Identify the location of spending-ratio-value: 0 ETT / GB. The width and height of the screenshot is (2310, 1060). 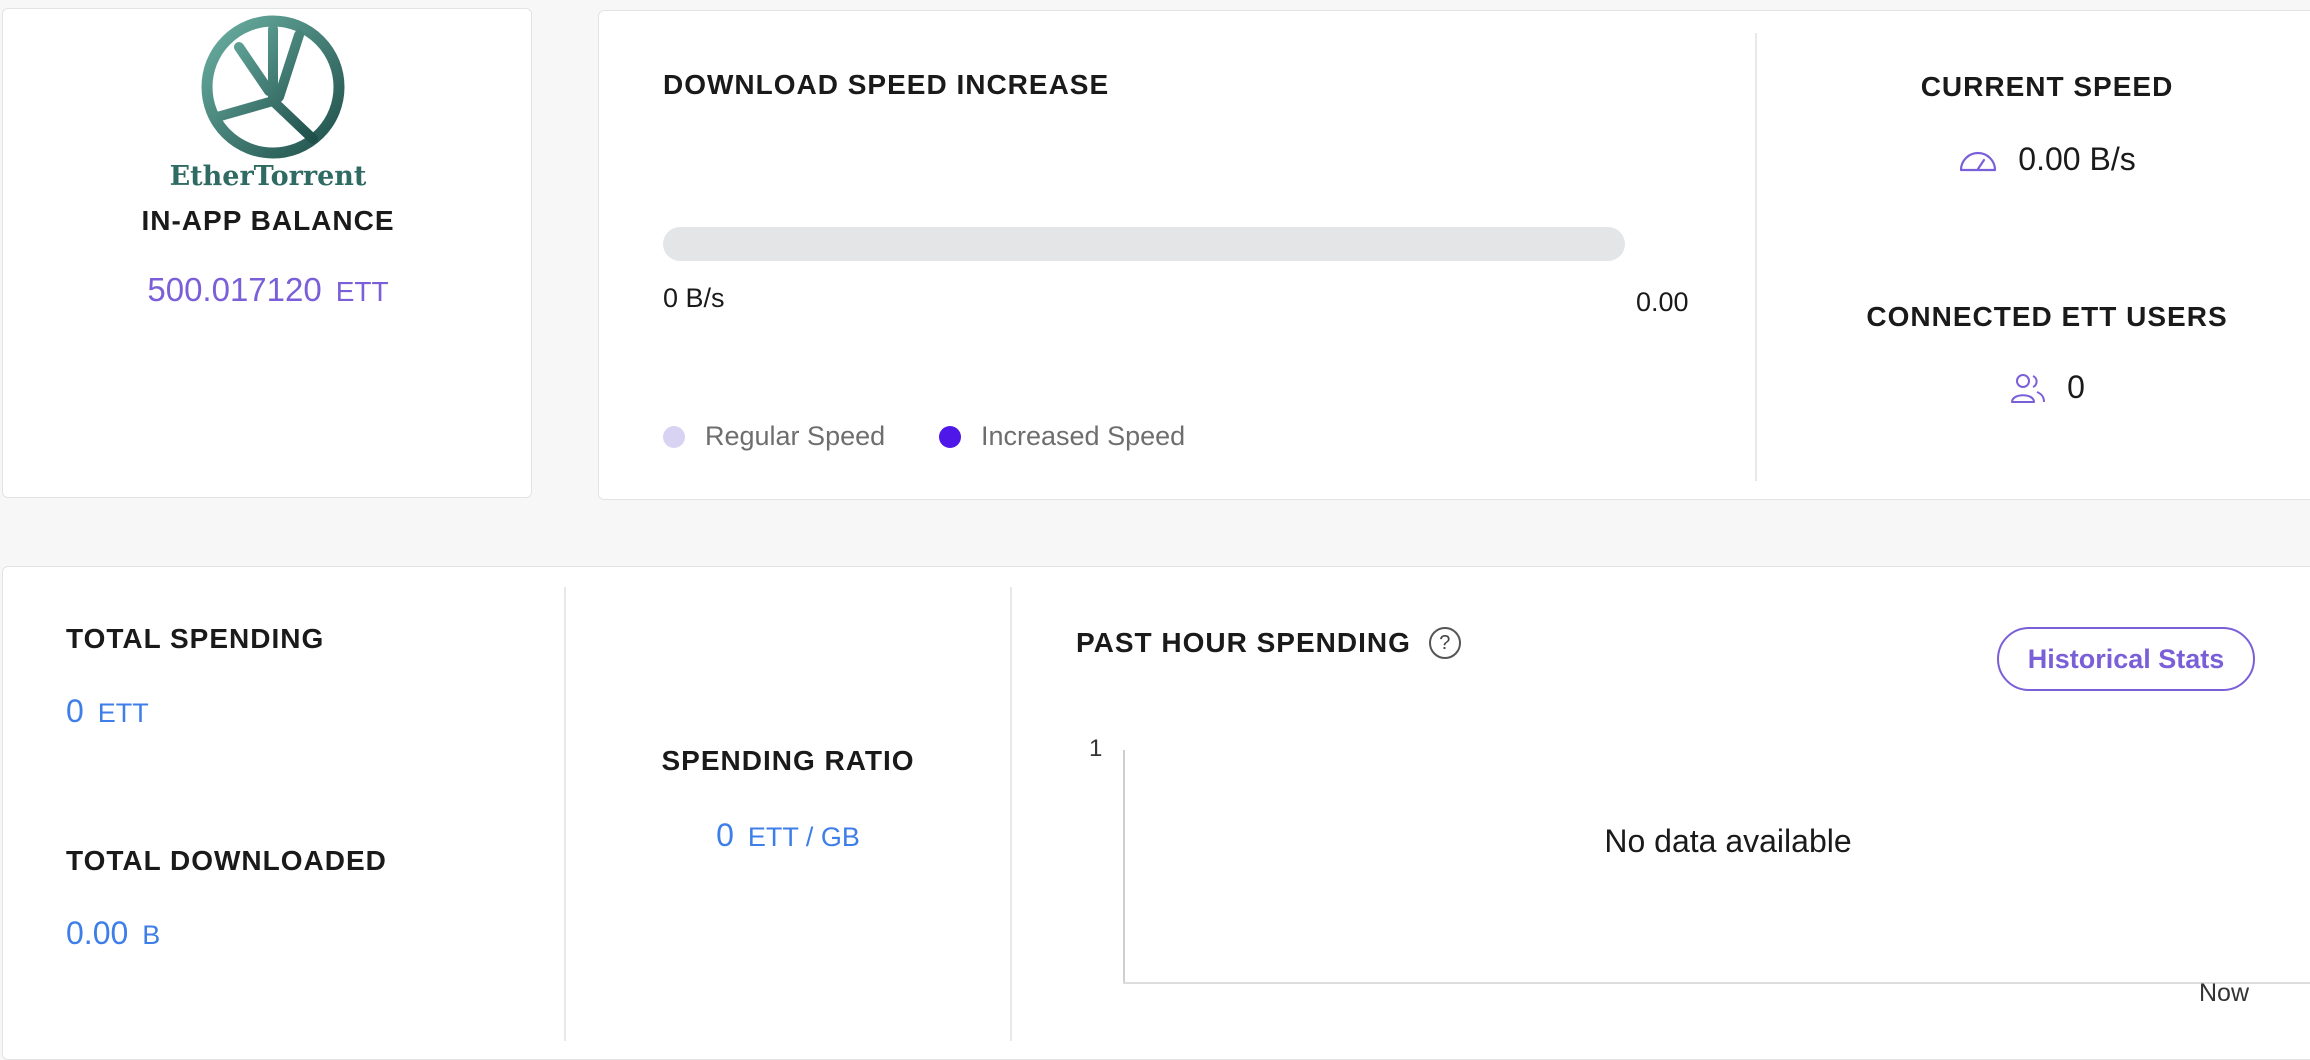
(788, 835).